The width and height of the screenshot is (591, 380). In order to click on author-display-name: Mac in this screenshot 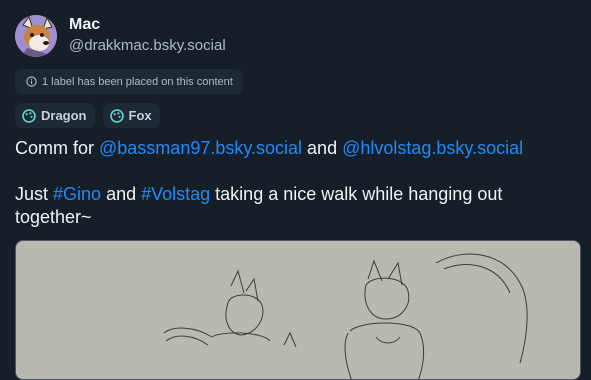, I will do `click(84, 25)`.